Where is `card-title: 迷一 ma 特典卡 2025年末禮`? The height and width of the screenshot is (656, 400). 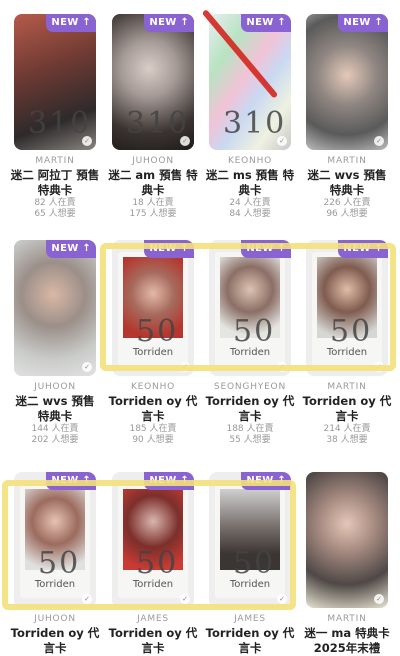
card-title: 迷一 ma 特典卡 2025年末禮 is located at coordinates (347, 641).